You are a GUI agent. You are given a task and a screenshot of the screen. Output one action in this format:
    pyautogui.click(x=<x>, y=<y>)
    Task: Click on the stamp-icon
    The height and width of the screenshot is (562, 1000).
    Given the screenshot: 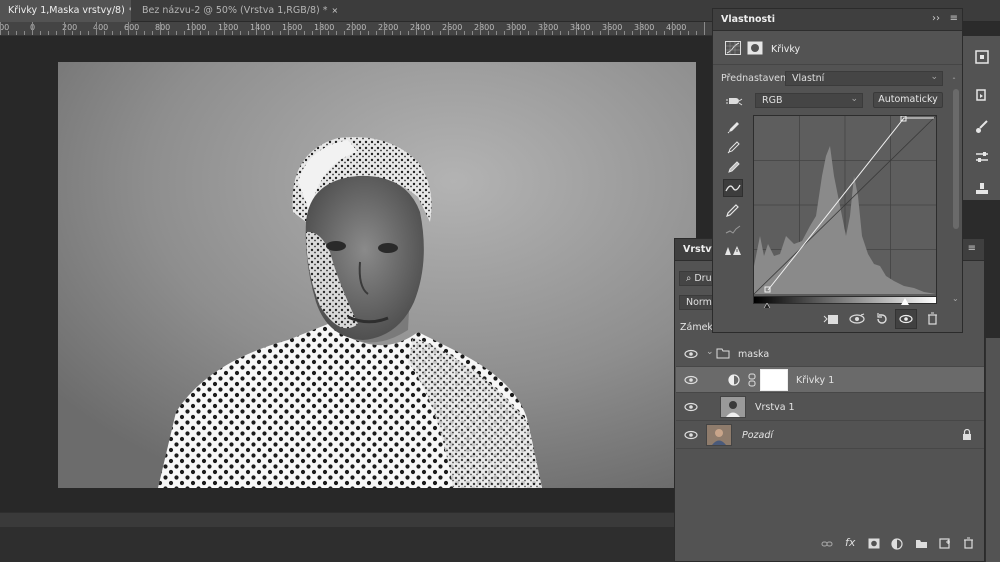 What is the action you would take?
    pyautogui.click(x=982, y=189)
    